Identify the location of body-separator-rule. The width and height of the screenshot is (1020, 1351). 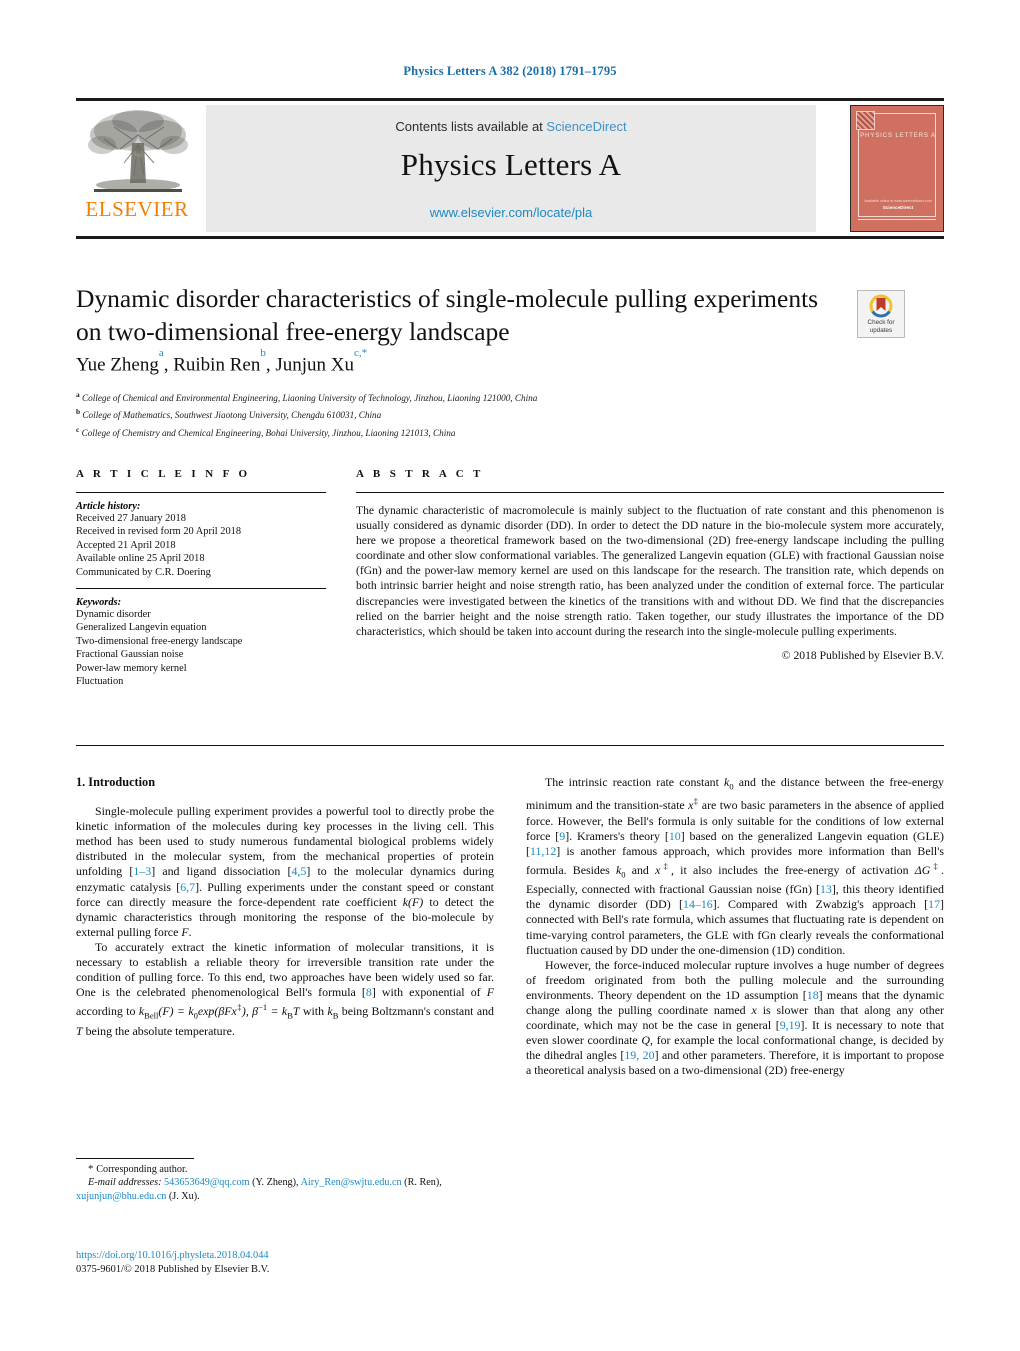
(510, 745).